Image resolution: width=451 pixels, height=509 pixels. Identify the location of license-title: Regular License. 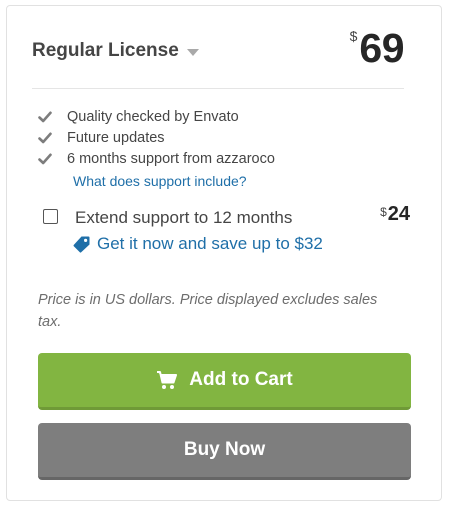
(105, 50).